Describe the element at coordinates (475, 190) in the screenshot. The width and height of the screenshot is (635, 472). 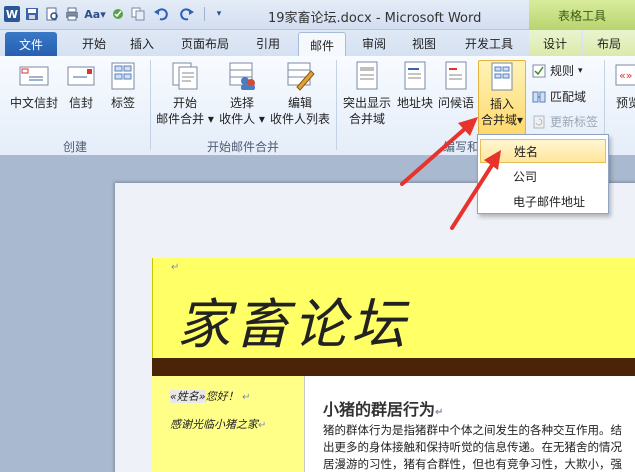
I see `arrow-to-name-field-icon` at that location.